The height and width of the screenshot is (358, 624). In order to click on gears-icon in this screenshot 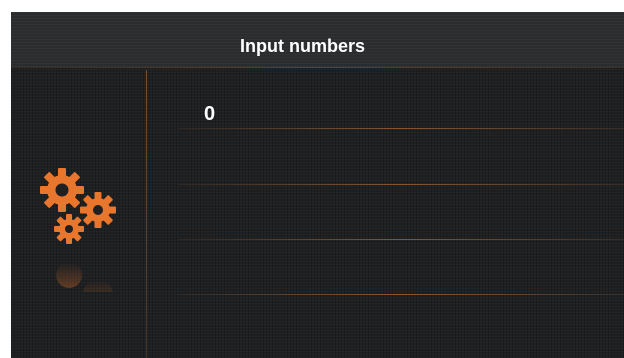, I will do `click(78, 230)`.